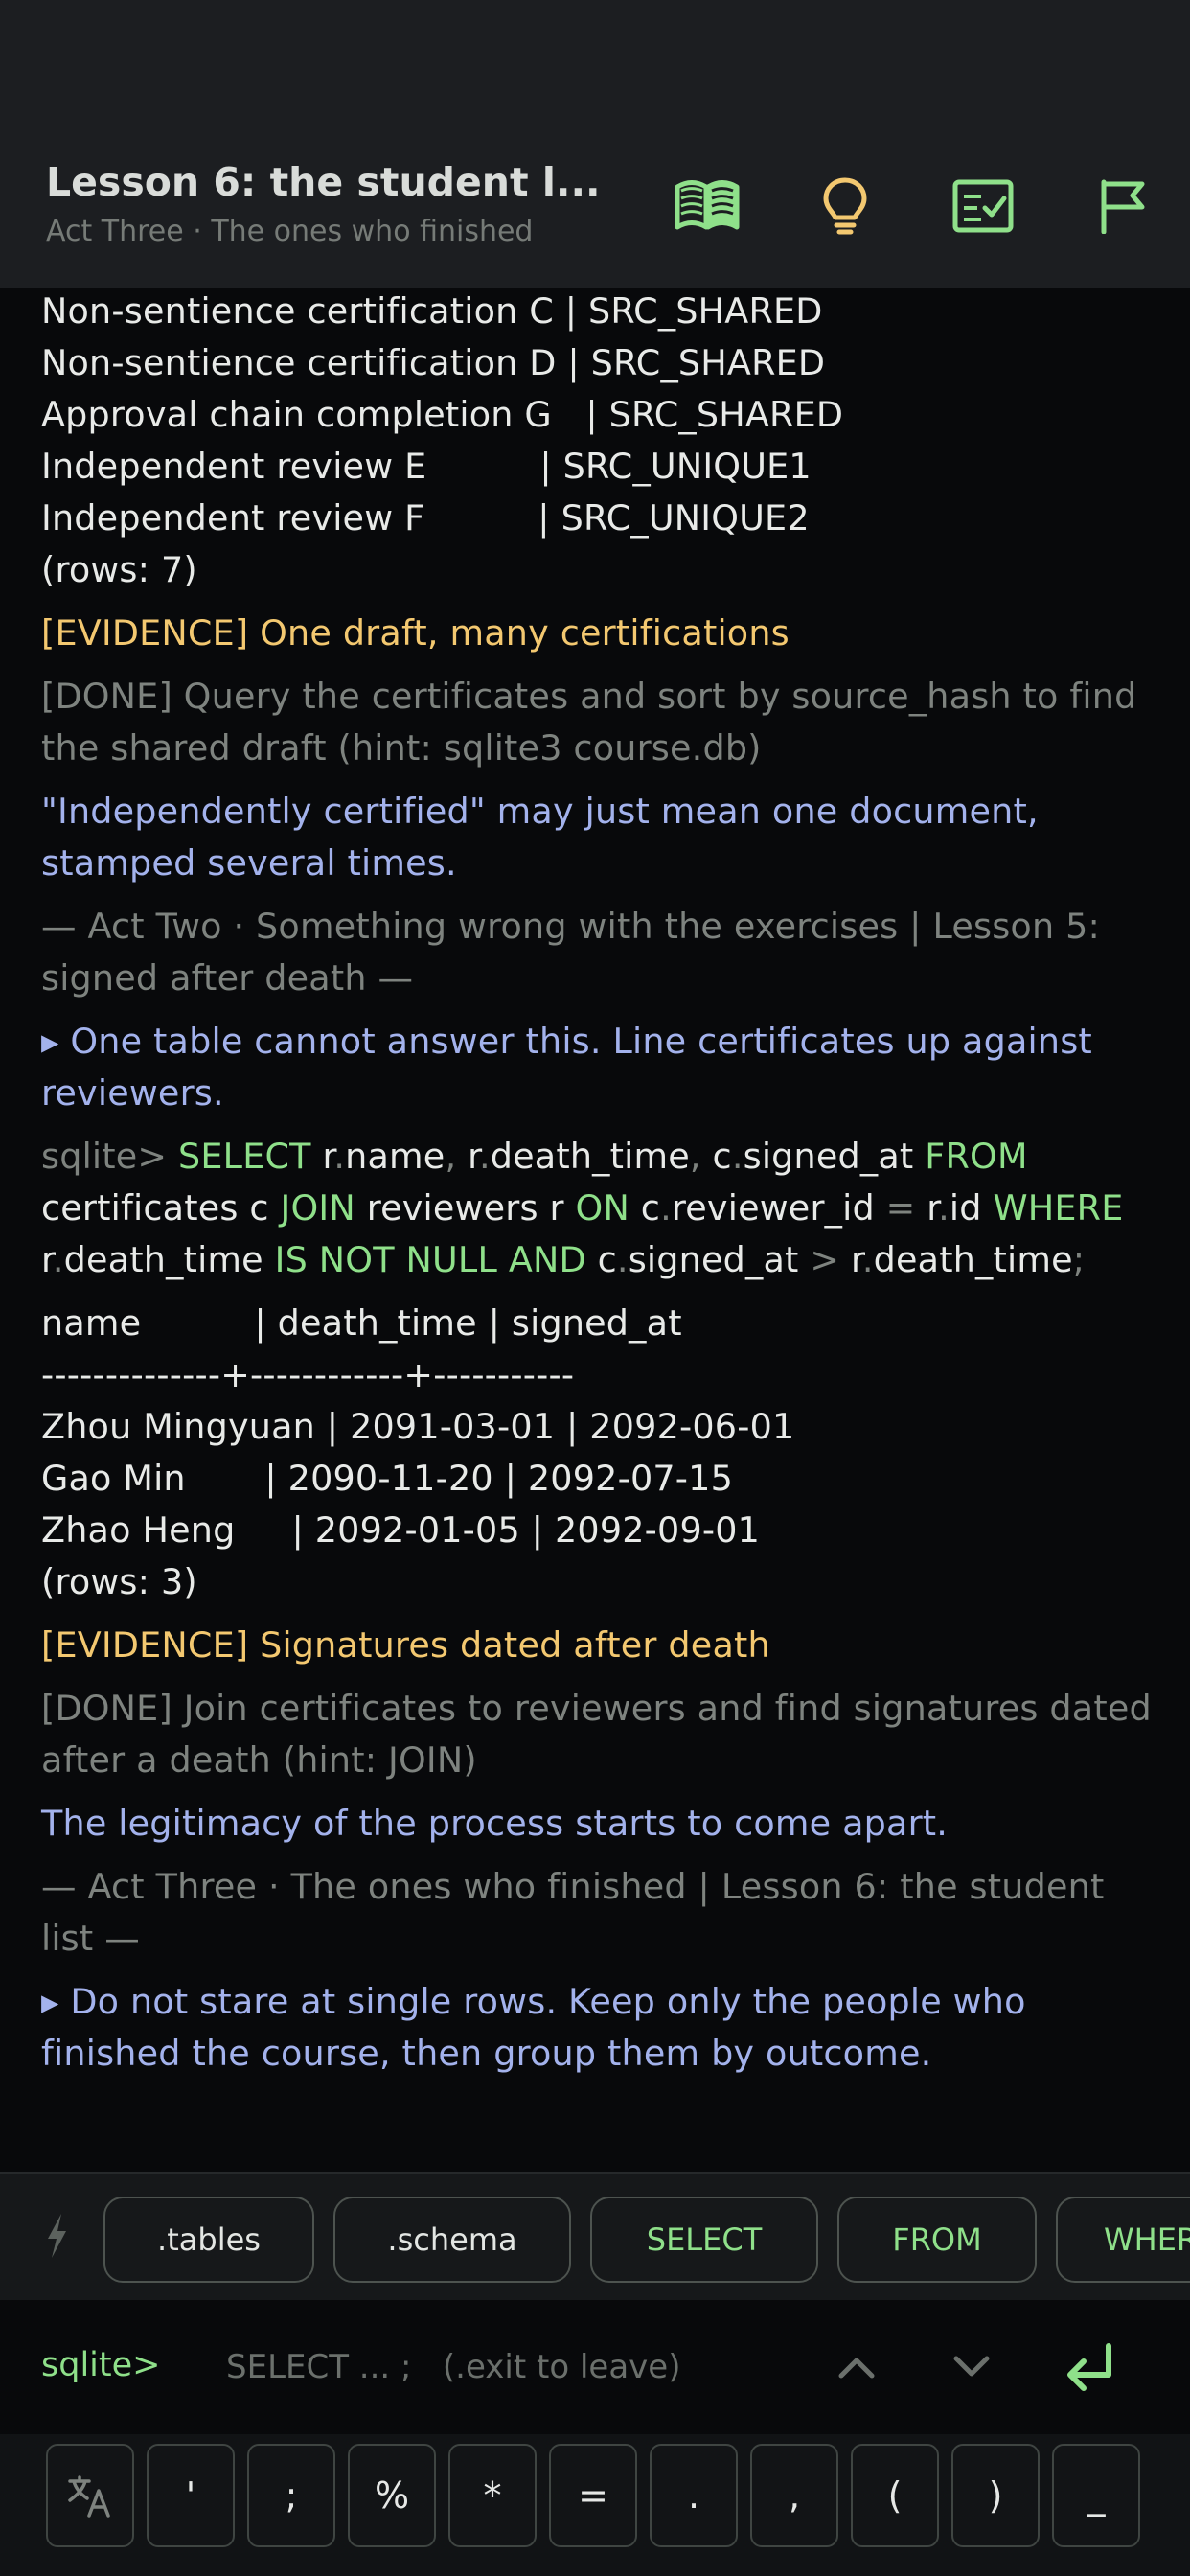 The width and height of the screenshot is (1190, 2576). Describe the element at coordinates (996, 2495) in the screenshot. I see `key-close-paren: )` at that location.